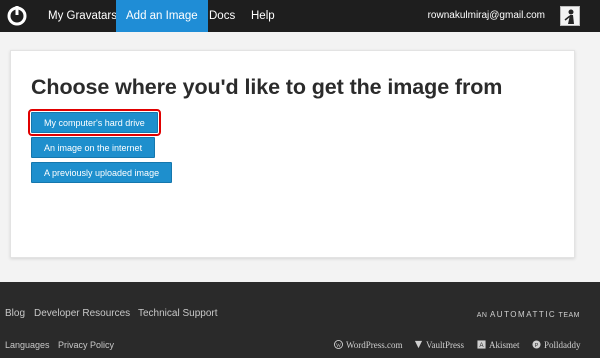  Describe the element at coordinates (102, 172) in the screenshot. I see `option-previously-uploaded-button: A previously uploaded image` at that location.